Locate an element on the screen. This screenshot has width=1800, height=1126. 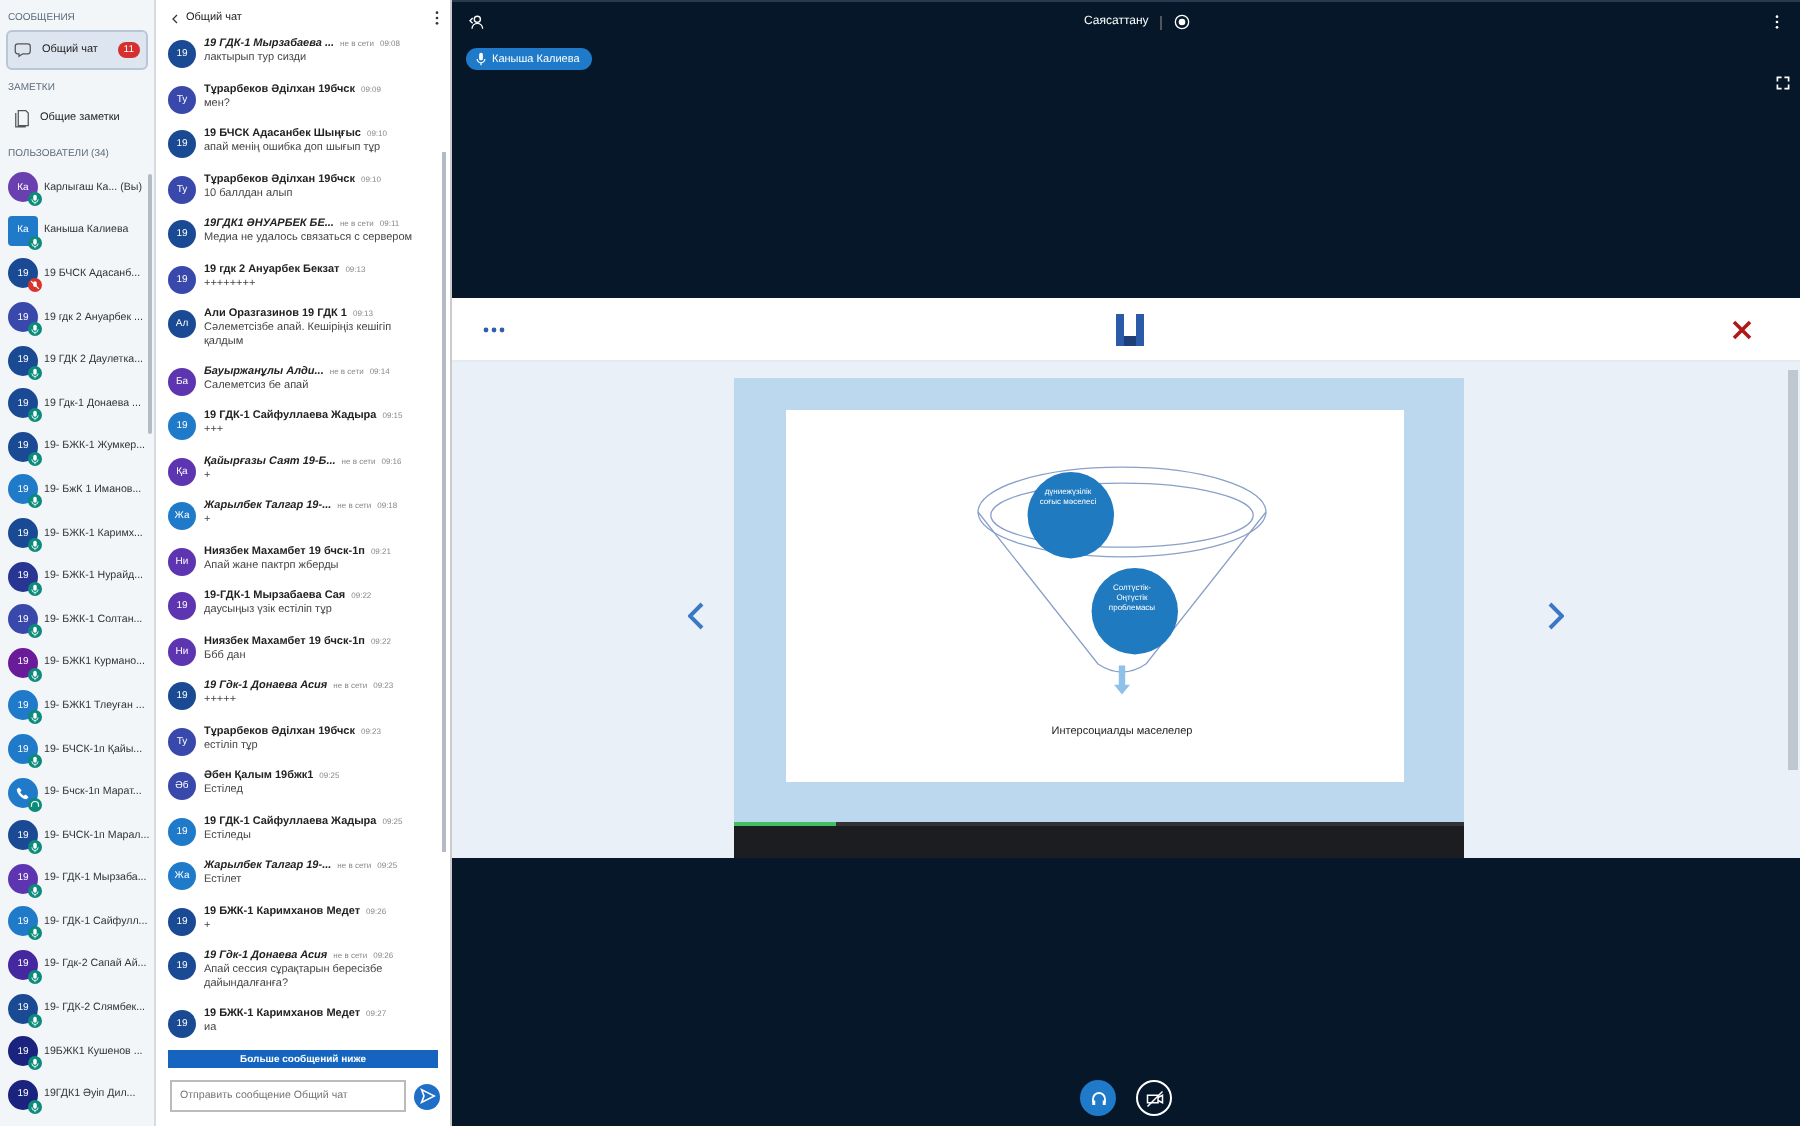
user-list-toggle-icon is located at coordinates (476, 22).